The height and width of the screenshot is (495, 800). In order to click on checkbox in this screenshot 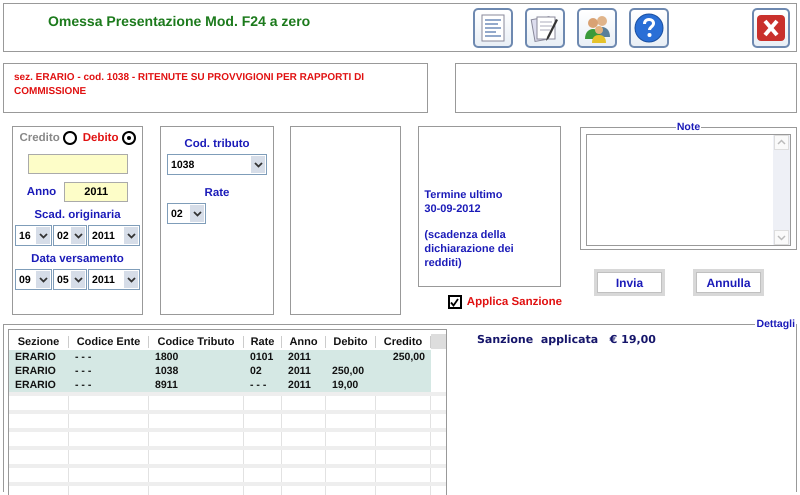, I will do `click(455, 302)`.